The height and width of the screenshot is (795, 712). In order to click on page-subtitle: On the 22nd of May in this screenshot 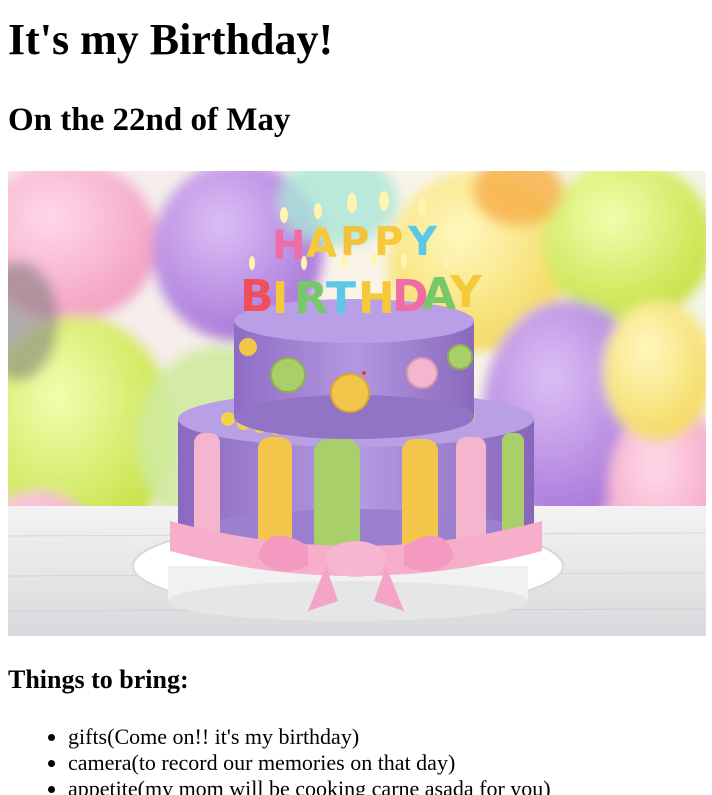, I will do `click(149, 120)`.